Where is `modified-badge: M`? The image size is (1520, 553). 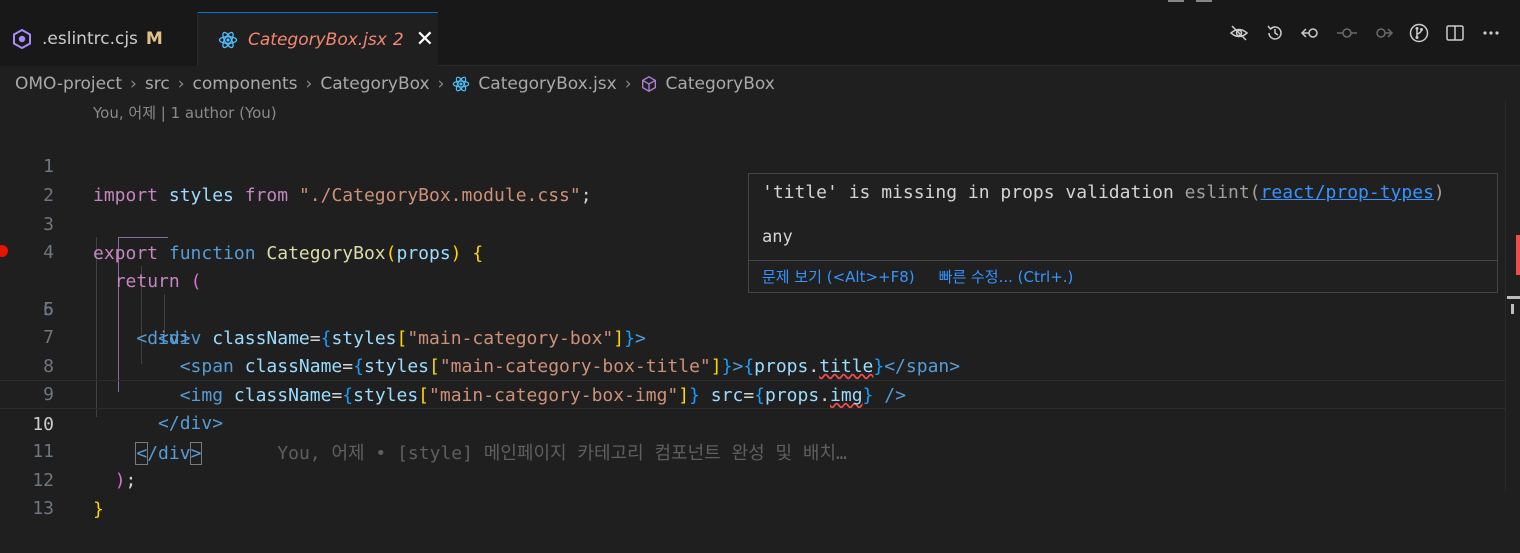
modified-badge: M is located at coordinates (154, 39).